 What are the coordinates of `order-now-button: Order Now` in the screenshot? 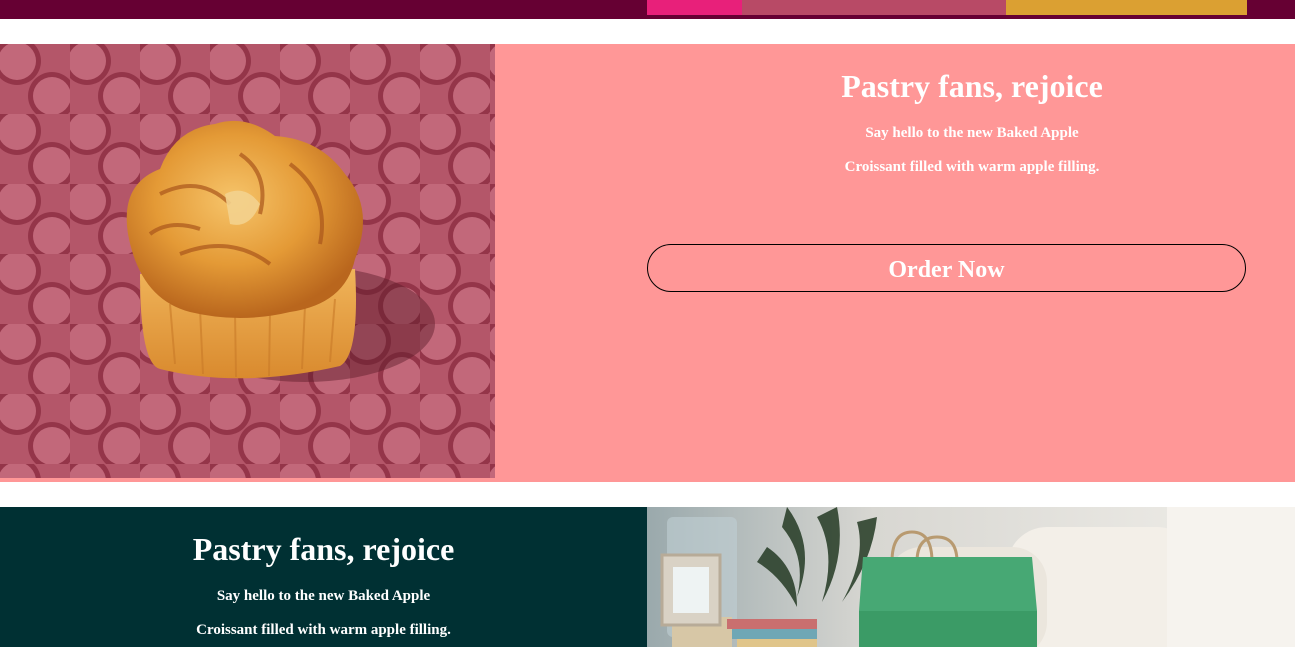 It's located at (946, 268).